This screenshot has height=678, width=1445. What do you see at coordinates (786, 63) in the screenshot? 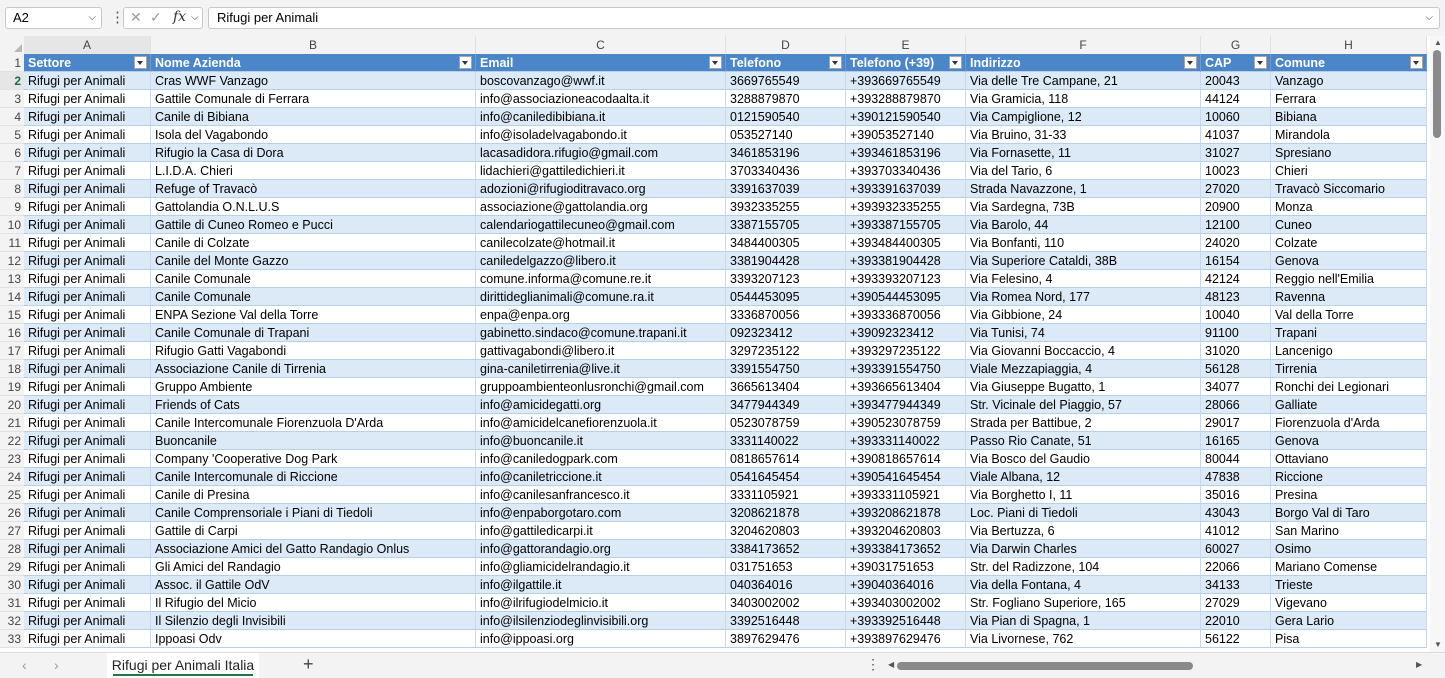
I see `header-cell: Telefono` at bounding box center [786, 63].